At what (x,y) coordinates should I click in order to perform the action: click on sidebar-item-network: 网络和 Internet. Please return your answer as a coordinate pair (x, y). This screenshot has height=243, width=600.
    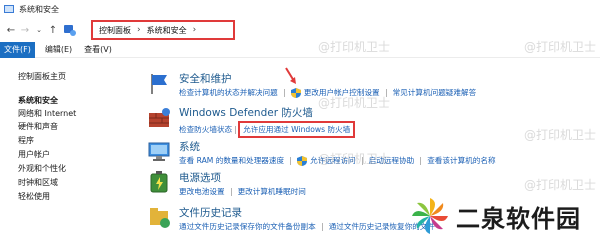
    Looking at the image, I should click on (47, 113).